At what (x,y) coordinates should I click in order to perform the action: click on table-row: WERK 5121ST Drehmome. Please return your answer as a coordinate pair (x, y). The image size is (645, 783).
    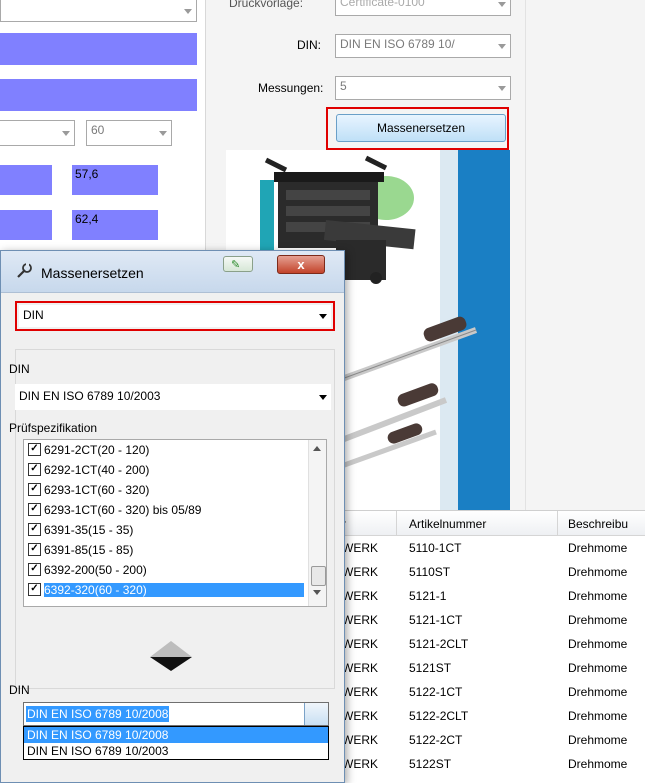
    Looking at the image, I should click on (492, 668).